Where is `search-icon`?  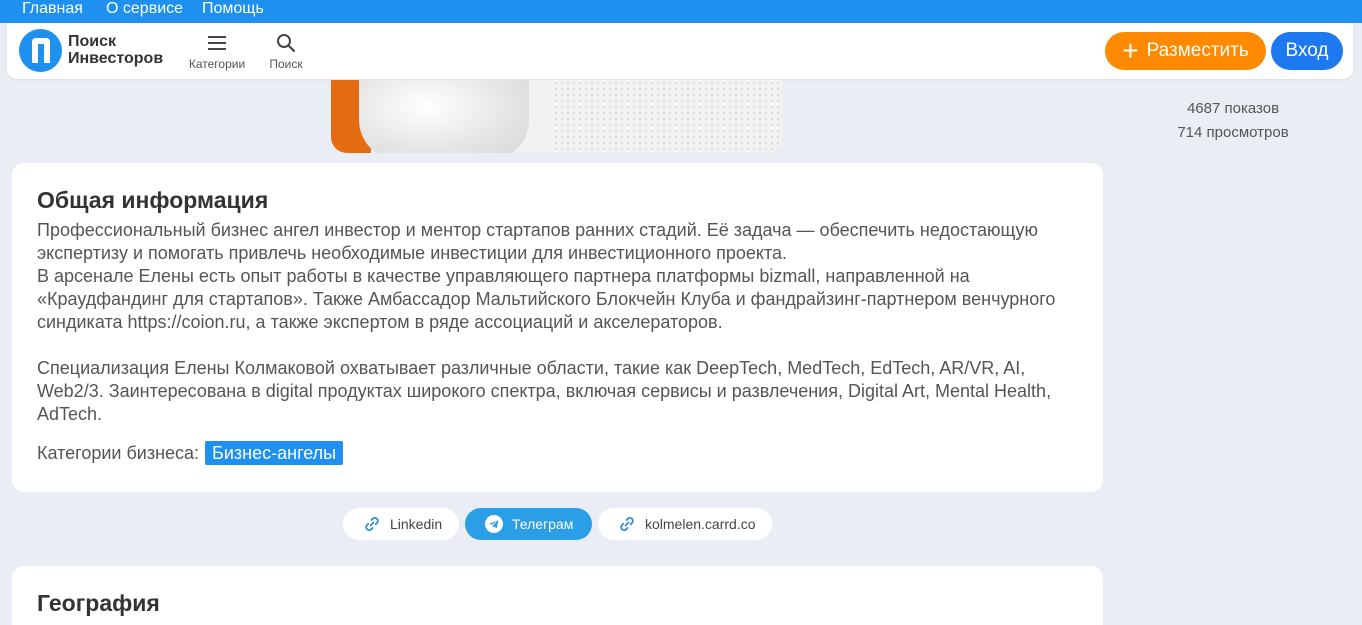 search-icon is located at coordinates (286, 43).